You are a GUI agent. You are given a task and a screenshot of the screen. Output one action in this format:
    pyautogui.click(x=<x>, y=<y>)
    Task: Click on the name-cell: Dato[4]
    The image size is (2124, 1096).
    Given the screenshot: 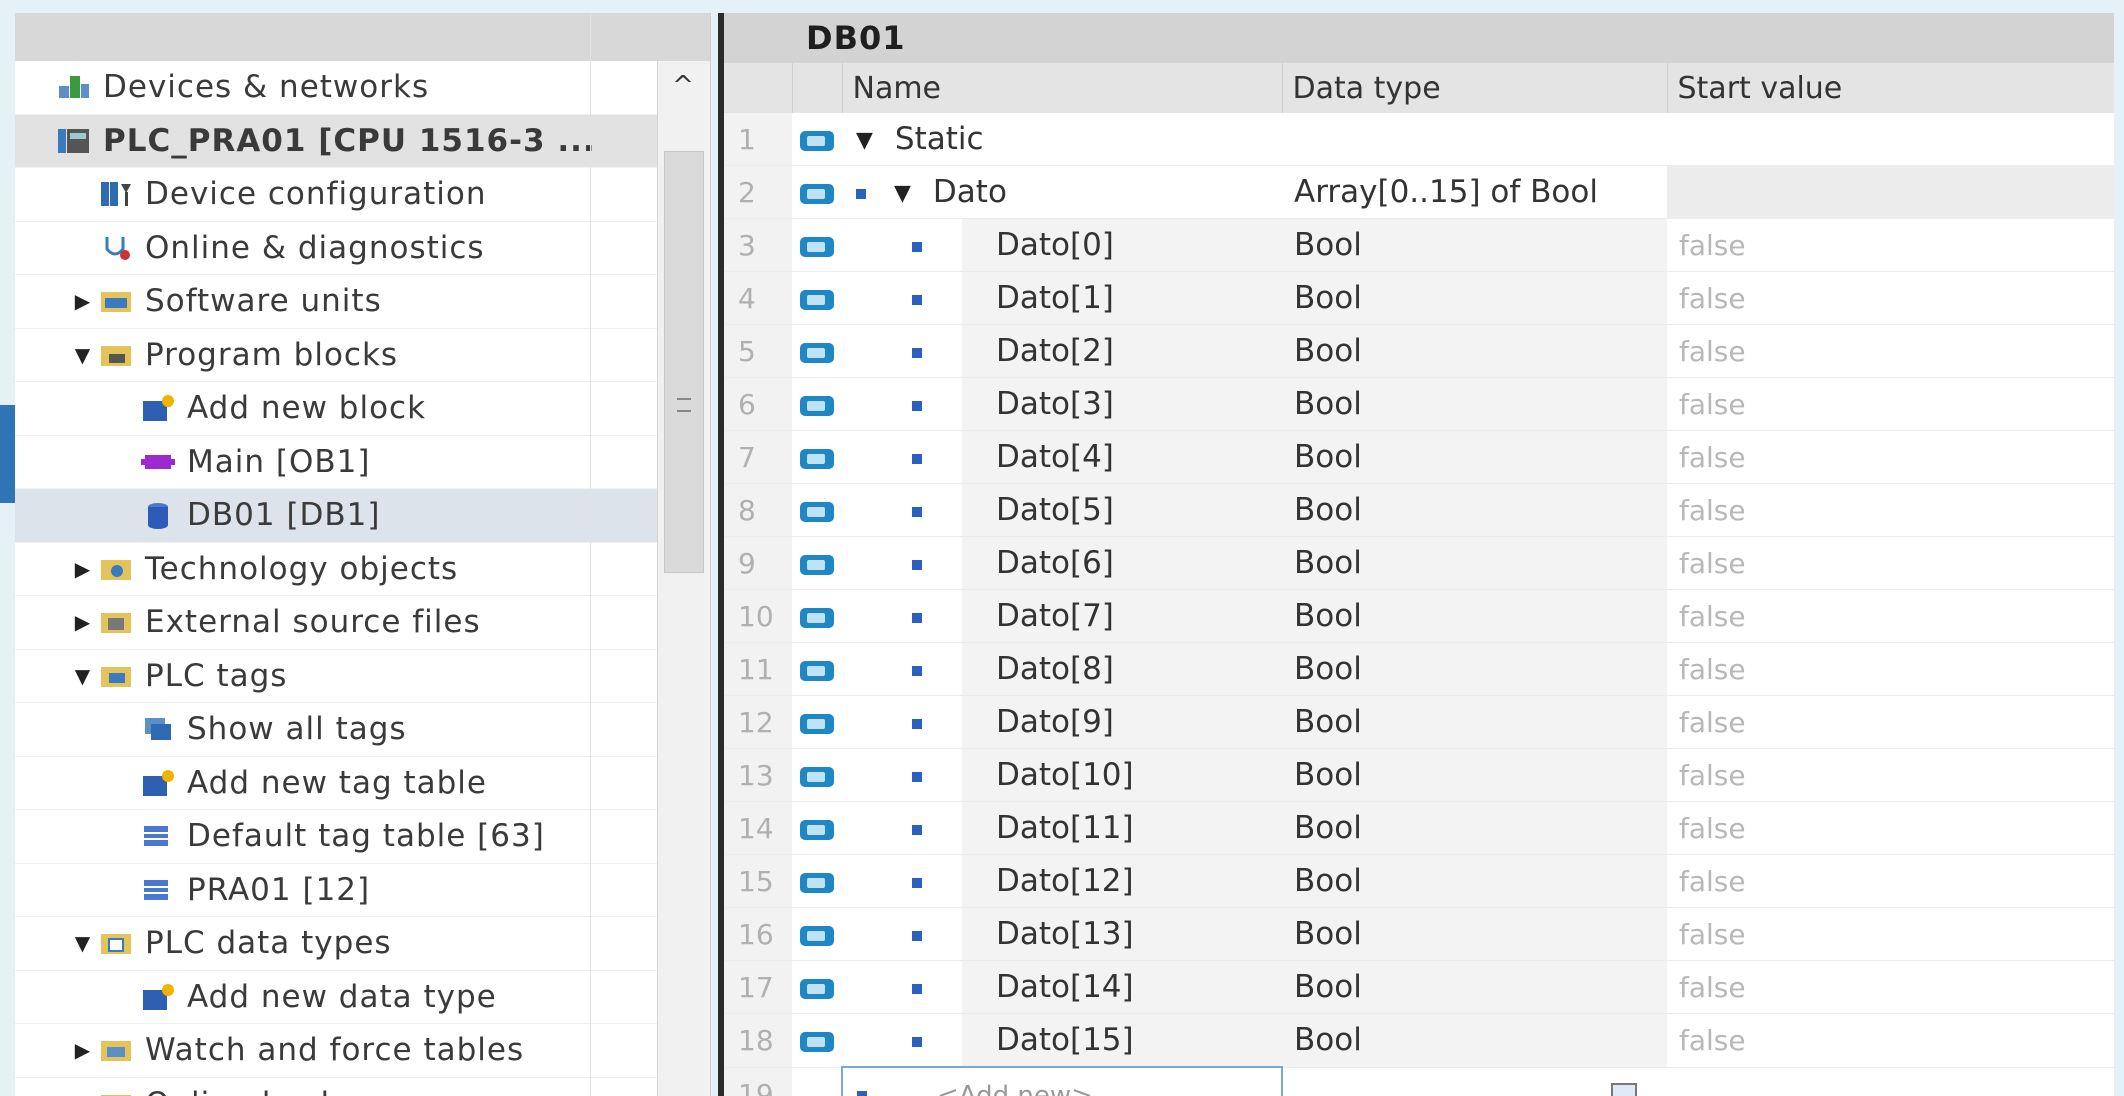 What is the action you would take?
    pyautogui.click(x=1062, y=457)
    